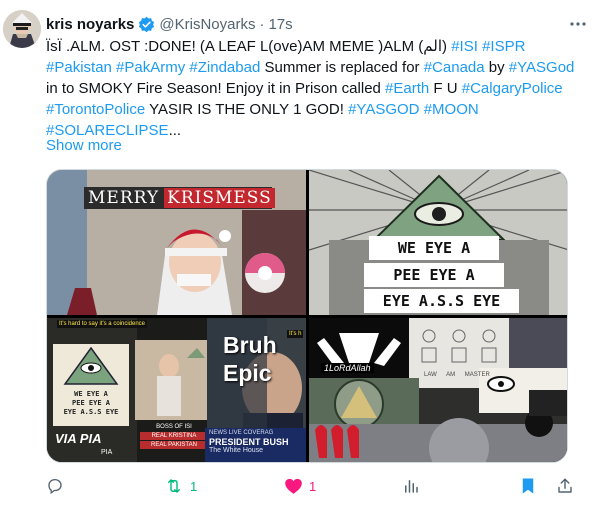 This screenshot has height=512, width=600. I want to click on hashtag-link: #Pakistan, so click(79, 67).